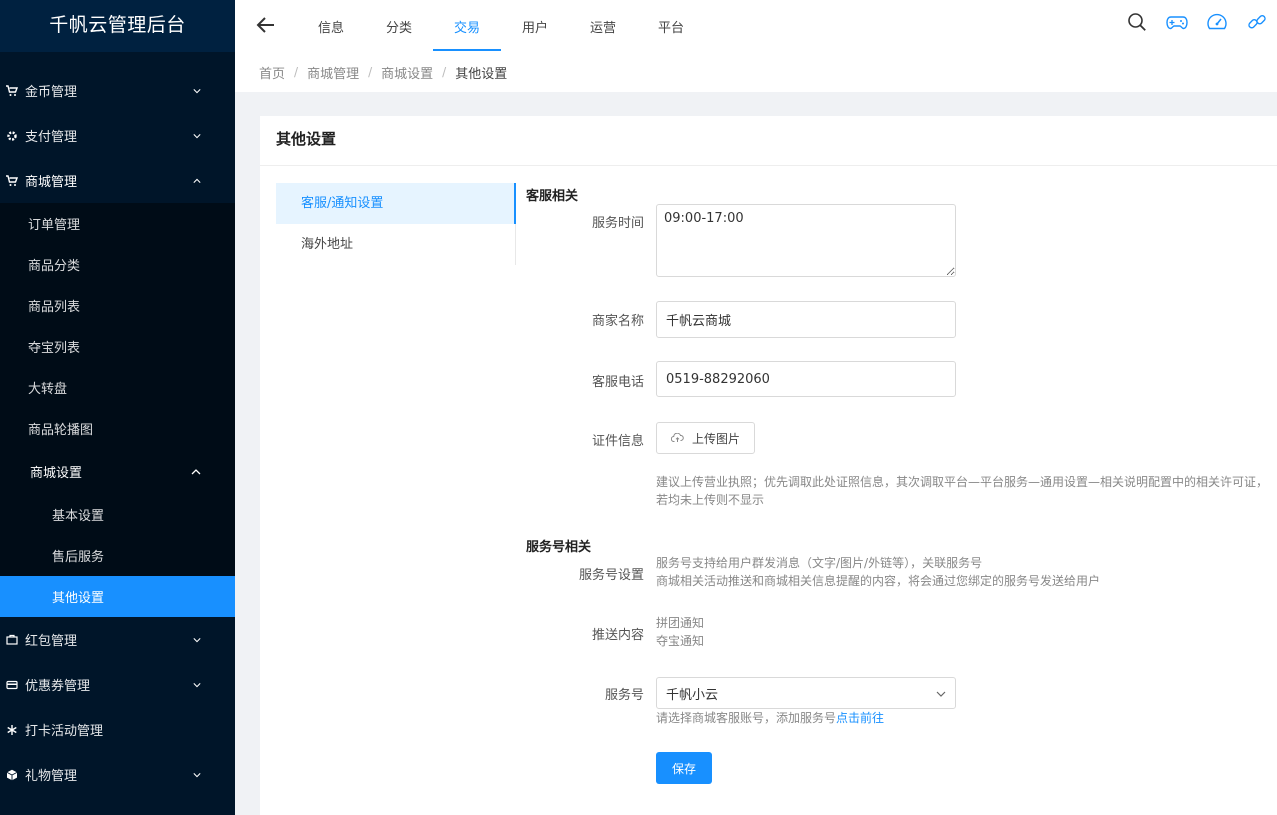 This screenshot has height=815, width=1277. I want to click on sidebar-item-gifts: 礼物管理, so click(117, 774).